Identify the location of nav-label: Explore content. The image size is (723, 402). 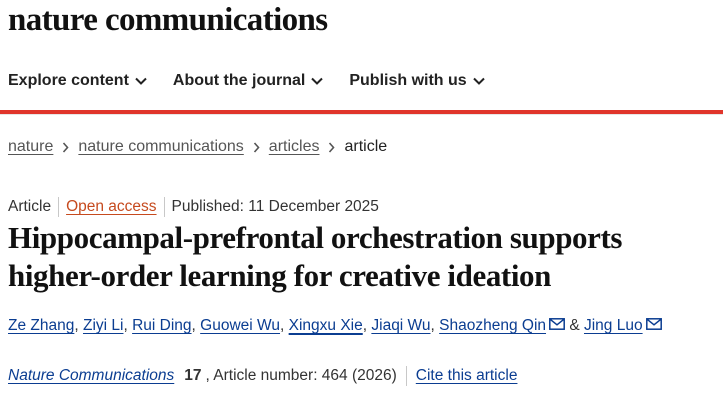
(68, 80).